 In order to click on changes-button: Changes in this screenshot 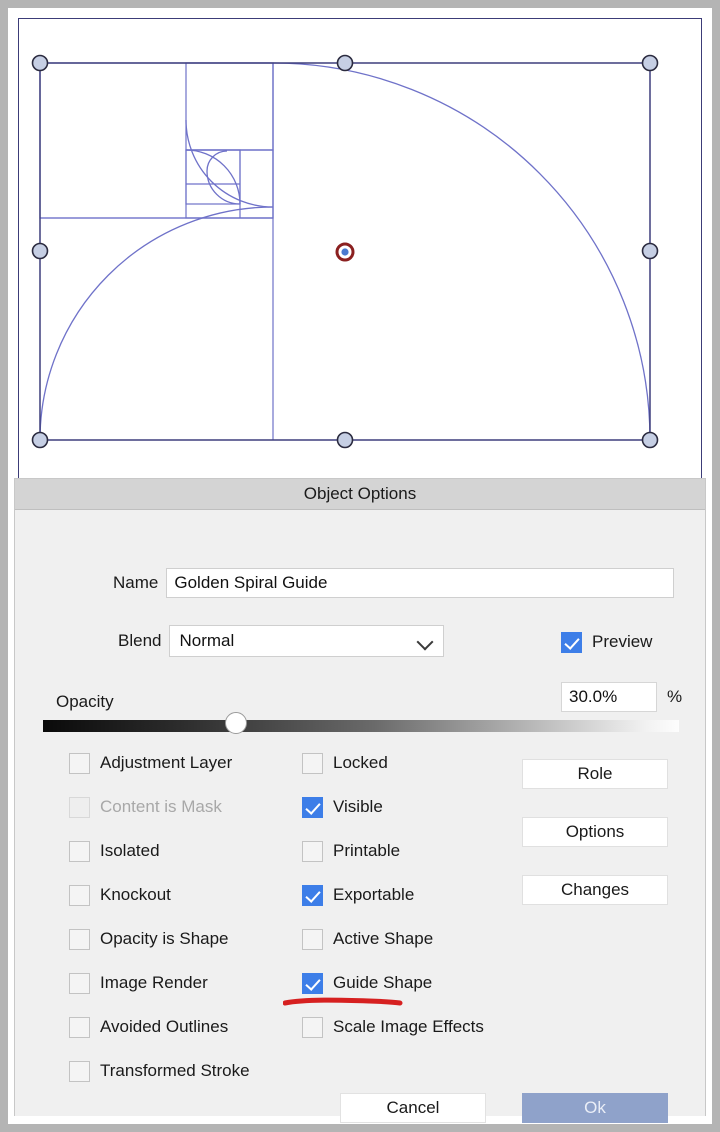, I will do `click(595, 890)`.